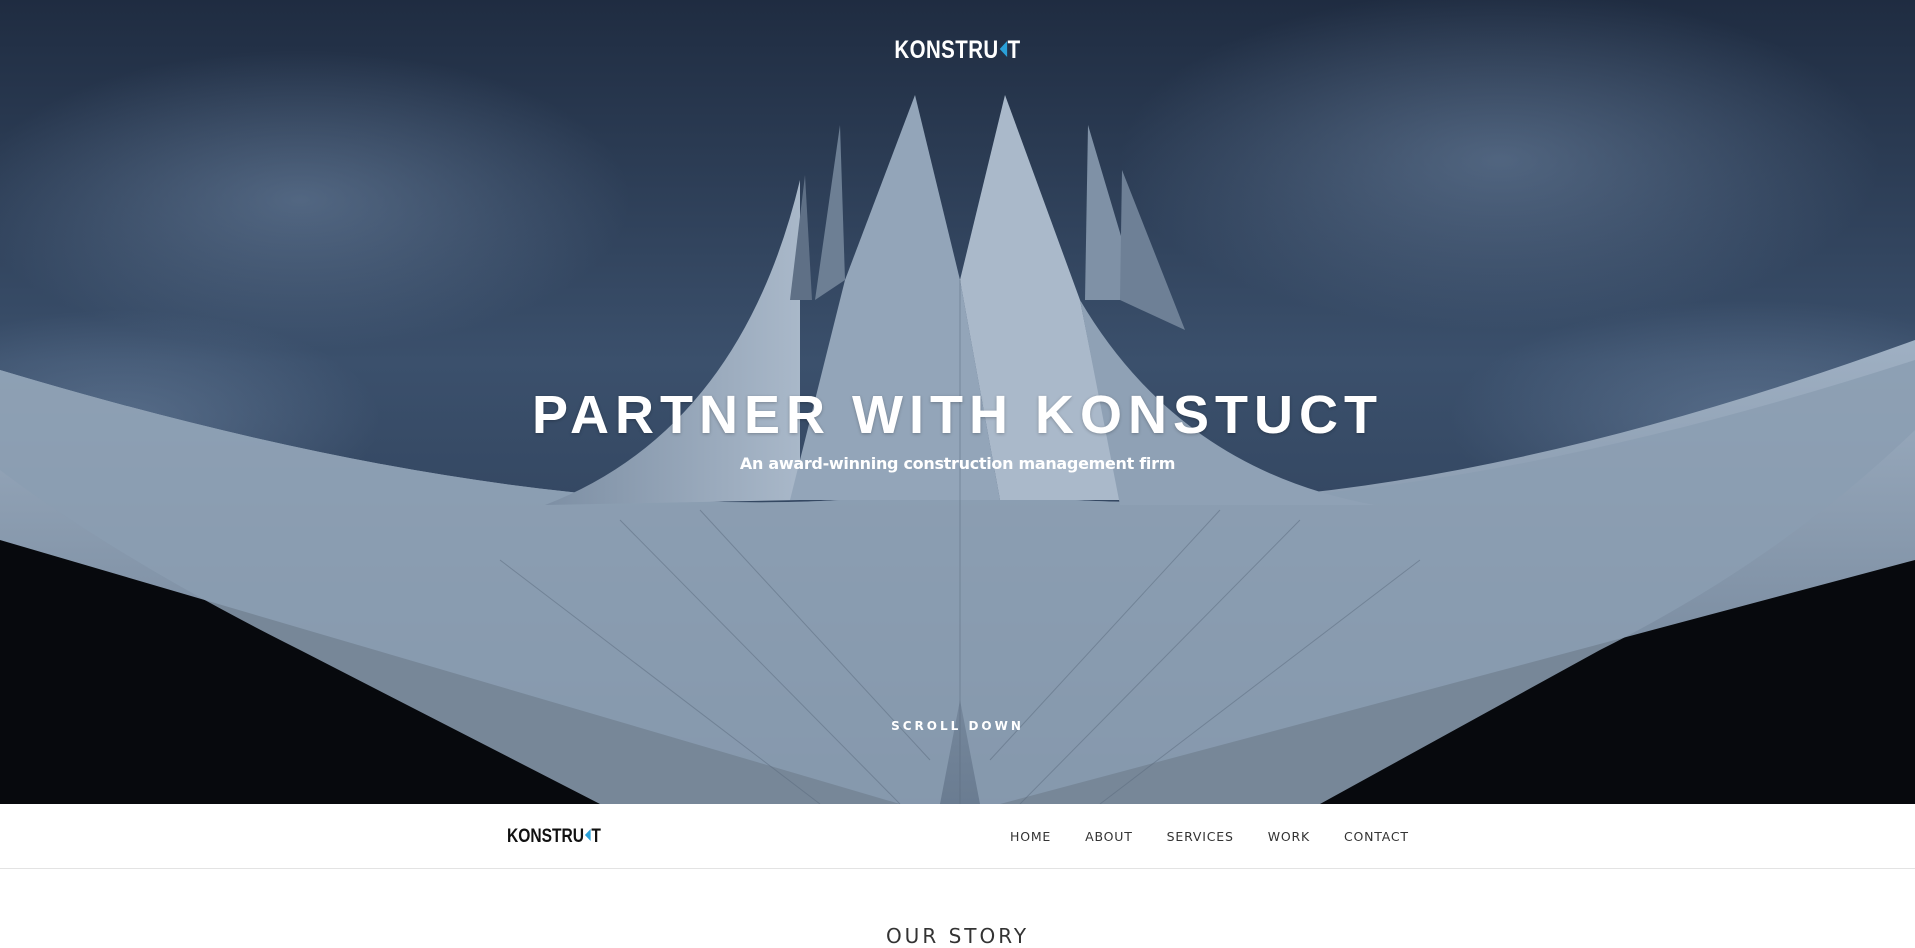  What do you see at coordinates (957, 726) in the screenshot?
I see `scroll-down-link: SCROLL DOWN` at bounding box center [957, 726].